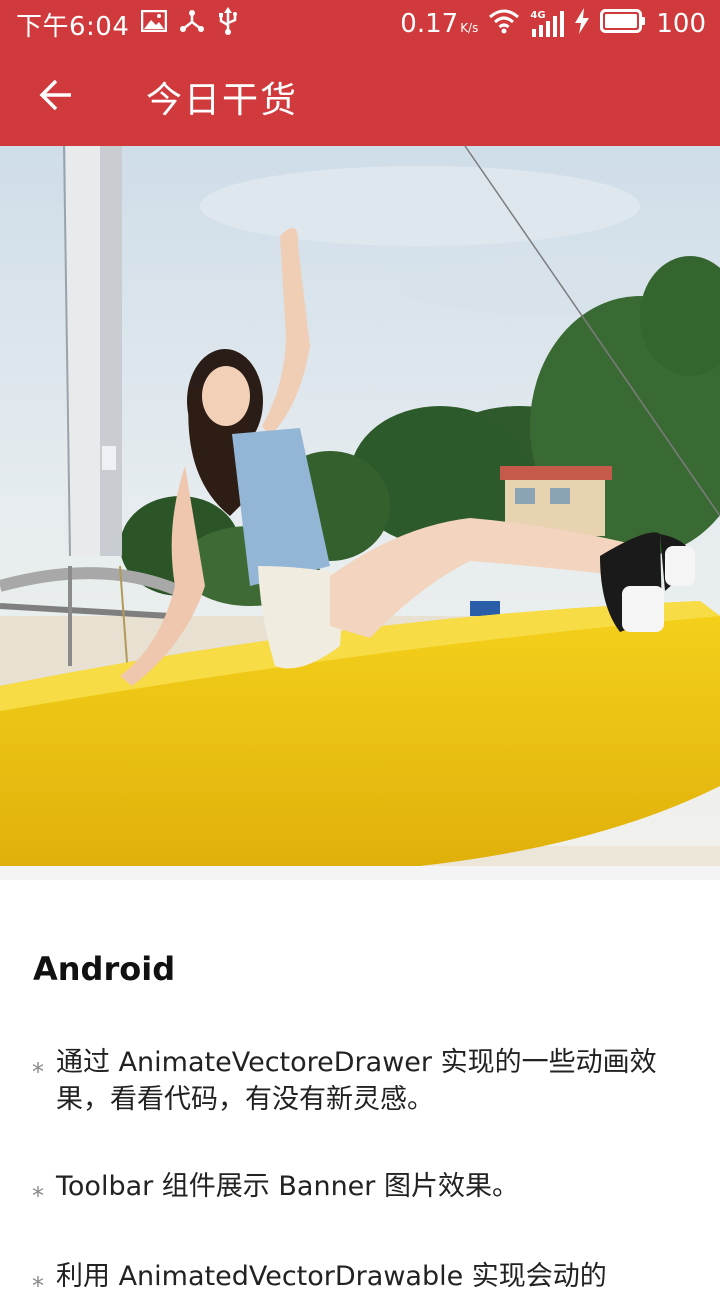  What do you see at coordinates (192, 24) in the screenshot?
I see `share-icon` at bounding box center [192, 24].